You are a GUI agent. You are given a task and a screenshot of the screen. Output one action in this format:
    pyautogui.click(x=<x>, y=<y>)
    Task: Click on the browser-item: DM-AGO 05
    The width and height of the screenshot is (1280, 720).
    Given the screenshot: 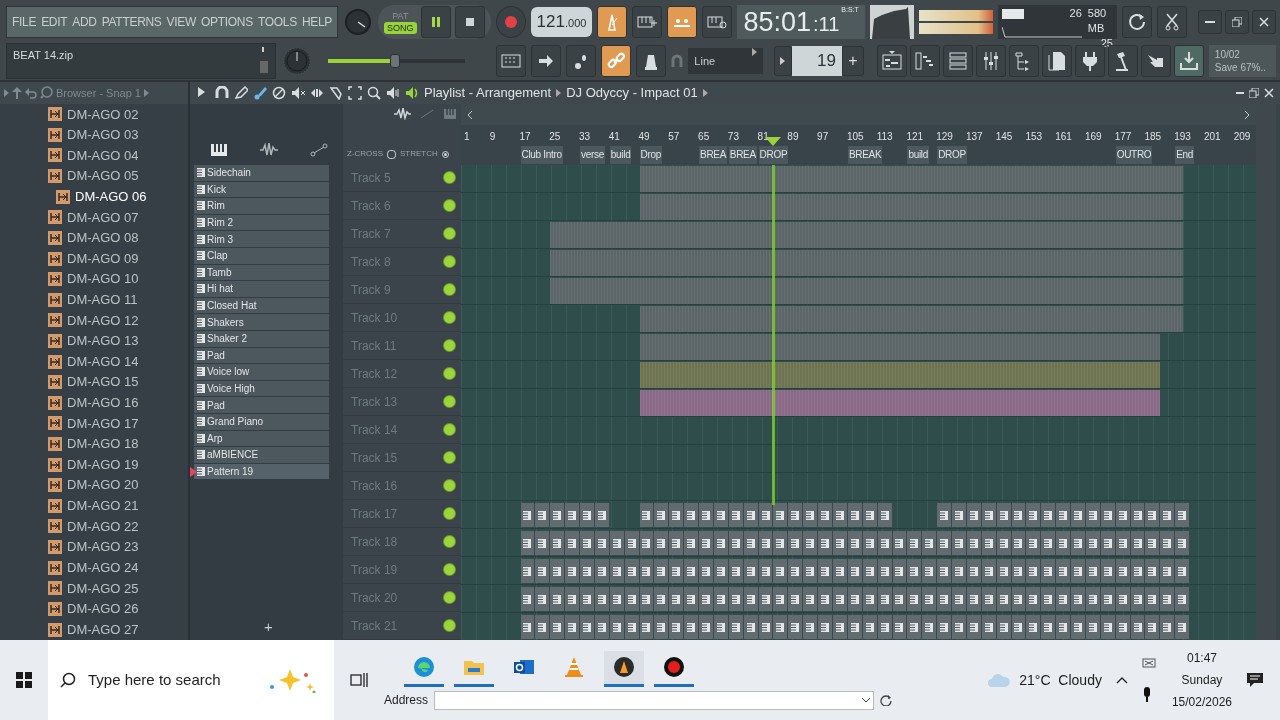 What is the action you would take?
    pyautogui.click(x=94, y=176)
    